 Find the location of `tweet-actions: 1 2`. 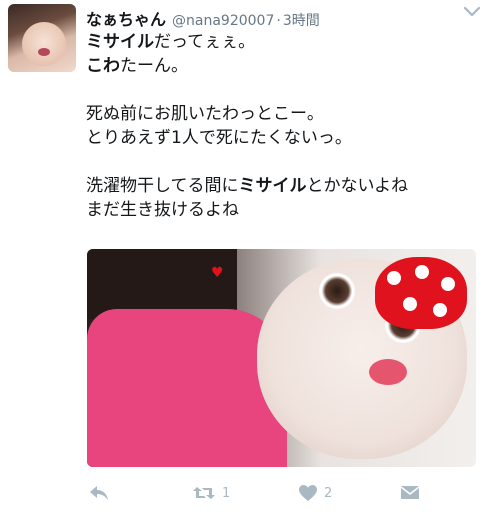

tweet-actions: 1 2 is located at coordinates (281, 494).